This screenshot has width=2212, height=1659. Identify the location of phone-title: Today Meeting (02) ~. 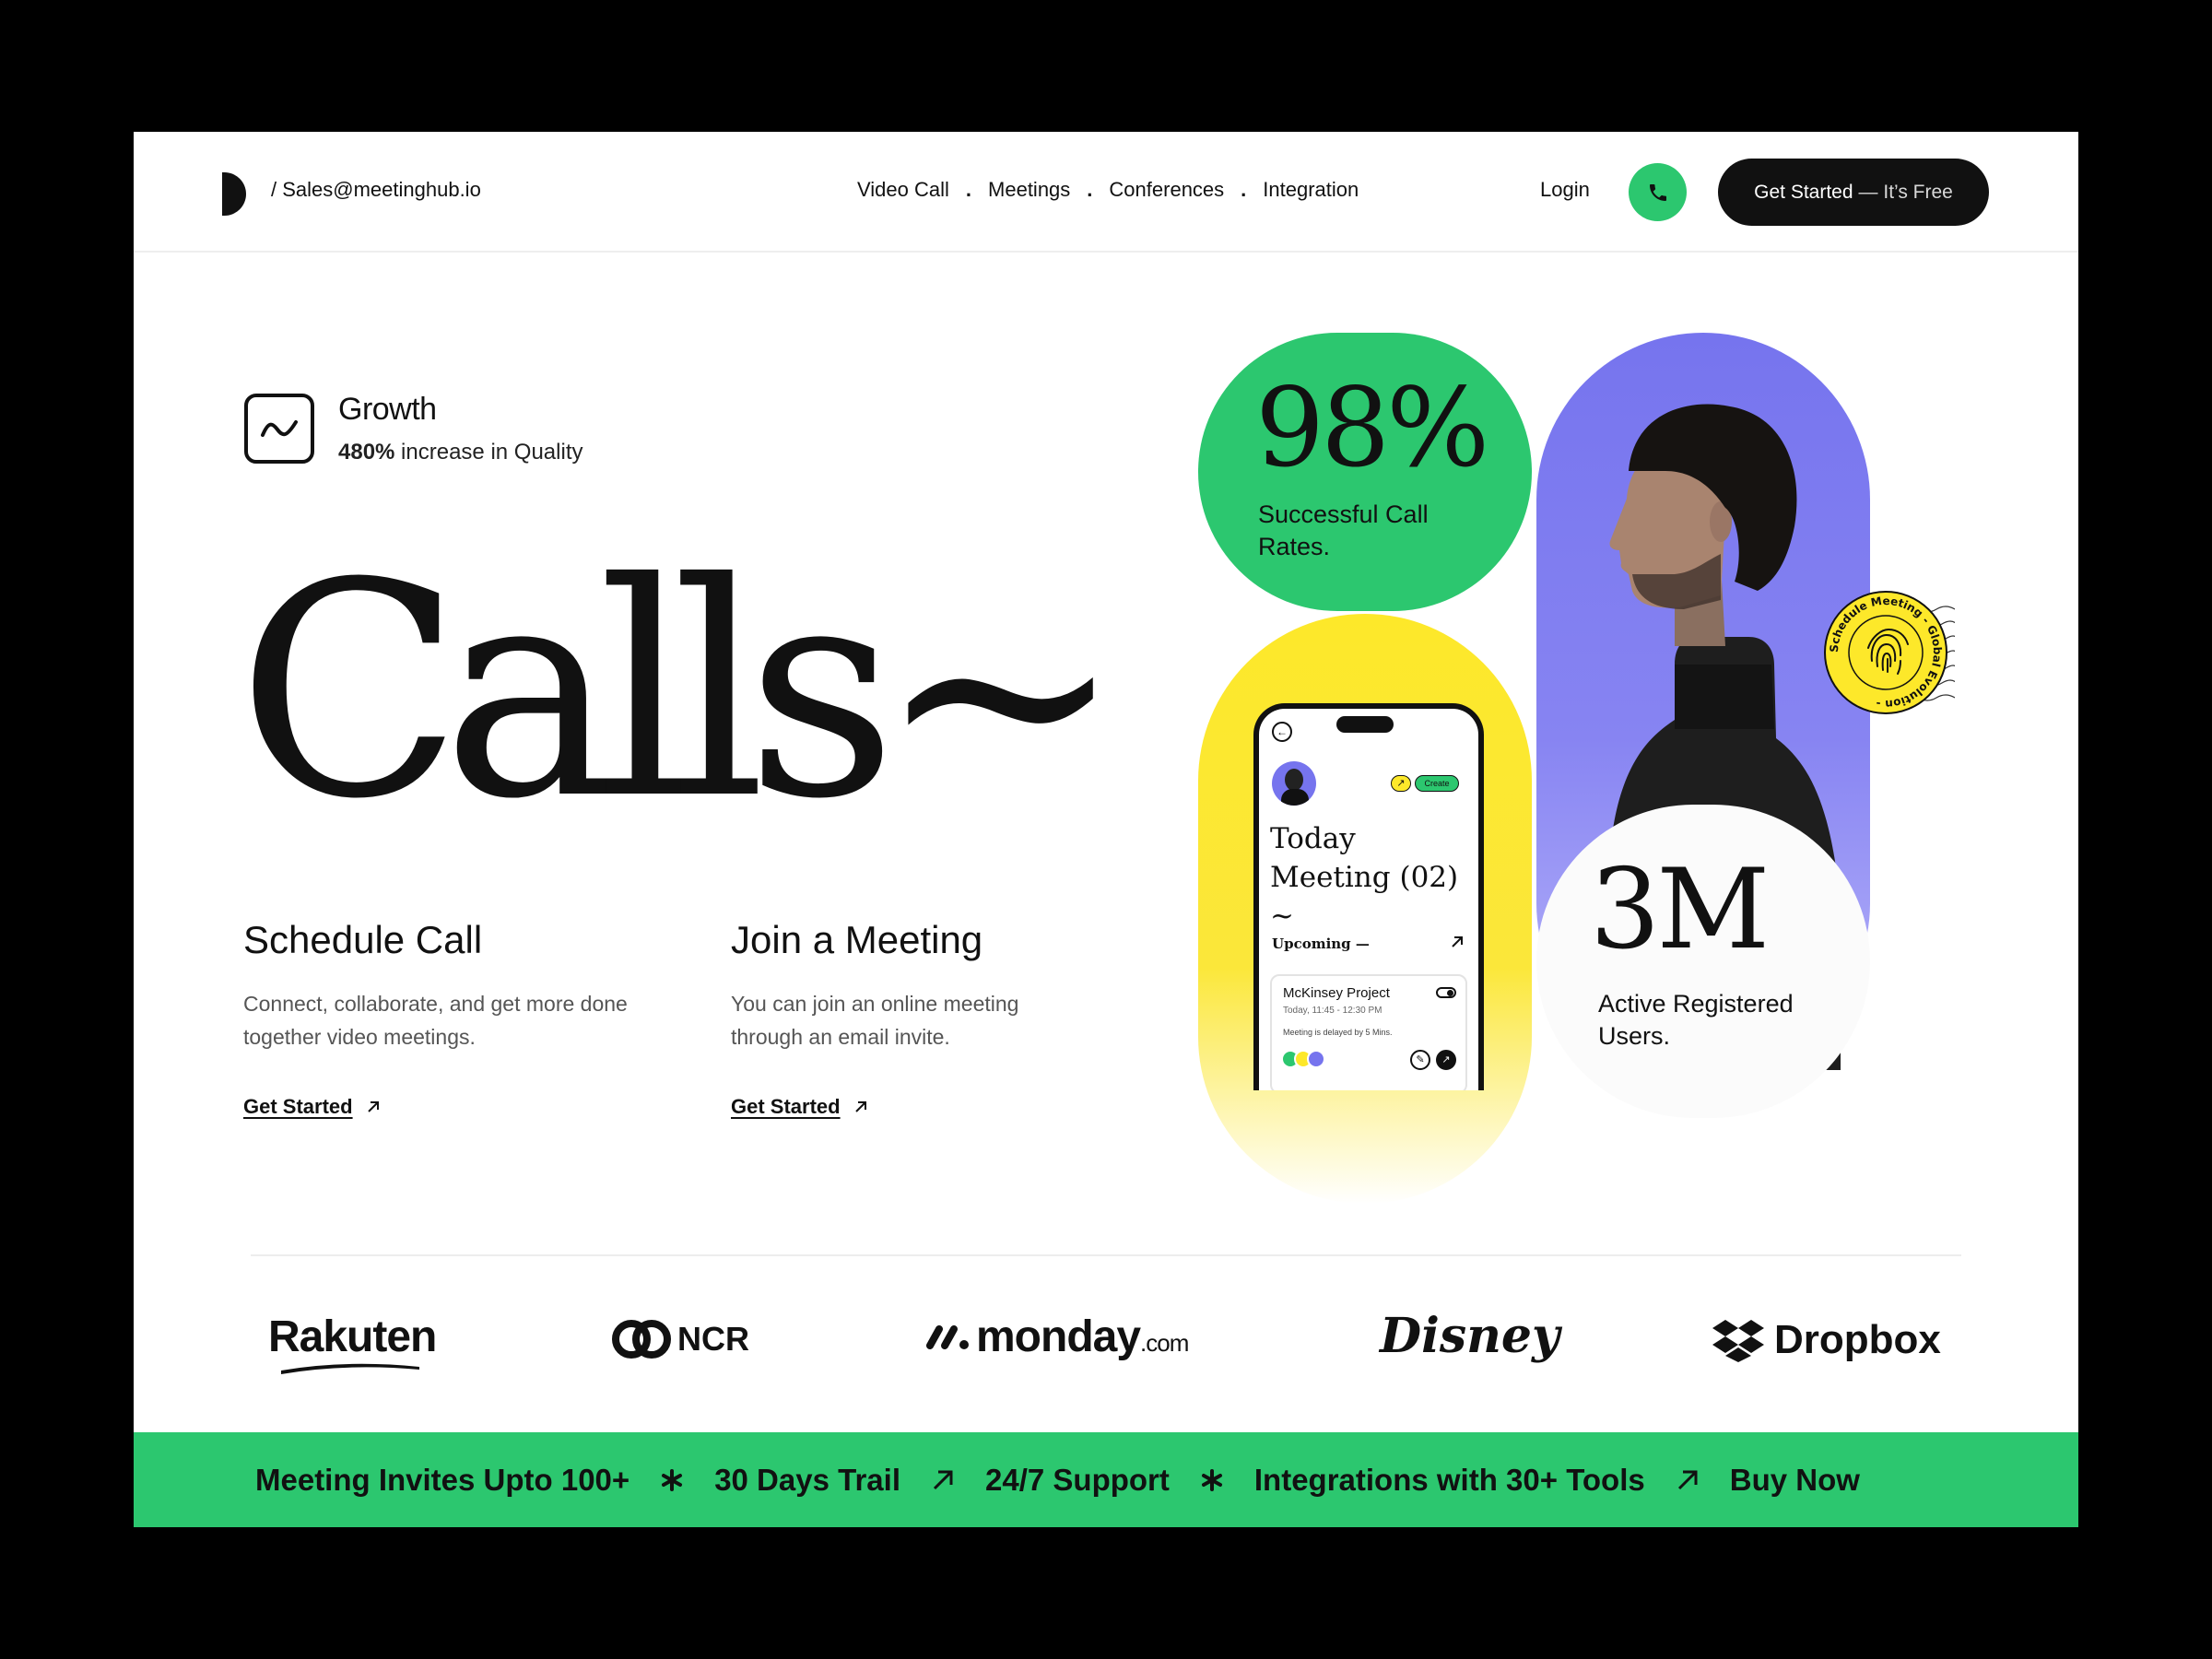
(1364, 877).